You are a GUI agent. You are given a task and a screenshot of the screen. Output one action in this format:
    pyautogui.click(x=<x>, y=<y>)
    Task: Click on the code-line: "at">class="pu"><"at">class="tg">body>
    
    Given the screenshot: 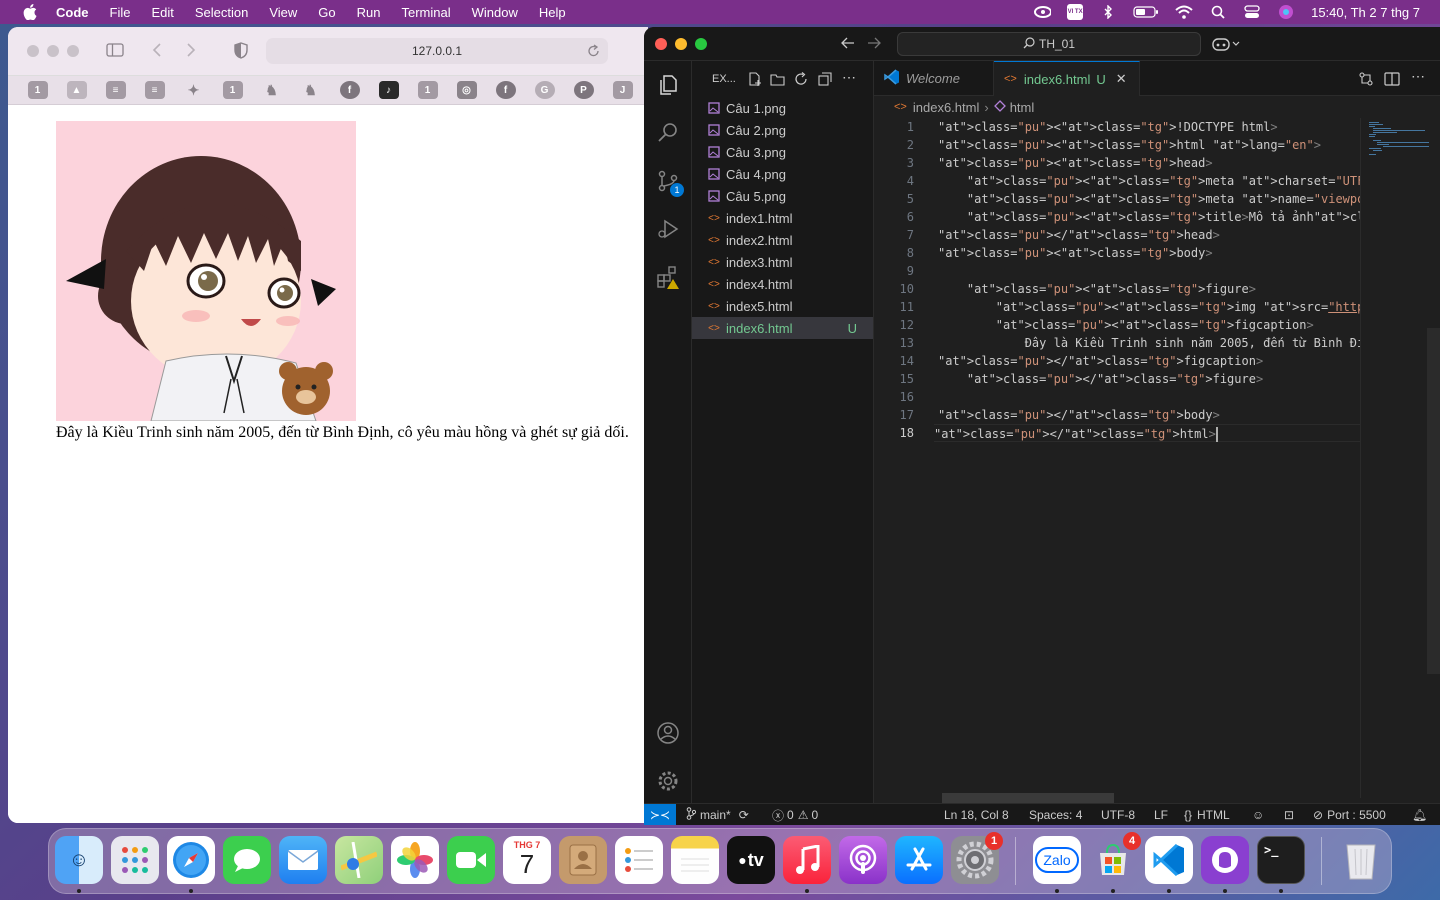 What is the action you would take?
    pyautogui.click(x=1075, y=253)
    